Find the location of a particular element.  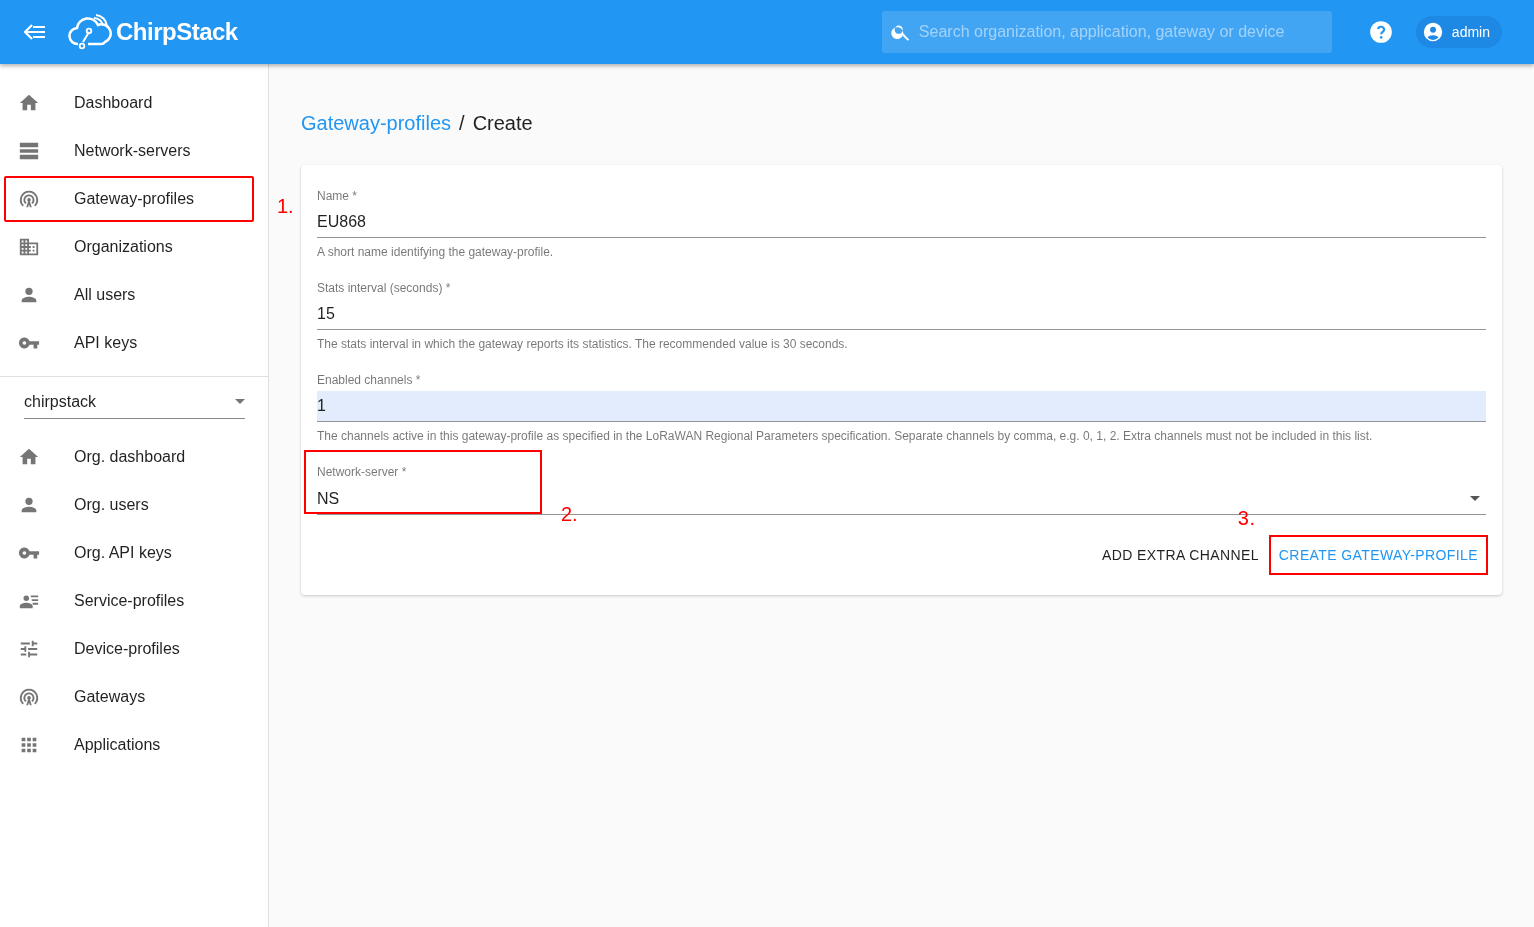

sidebar-item: All users is located at coordinates (134, 295).